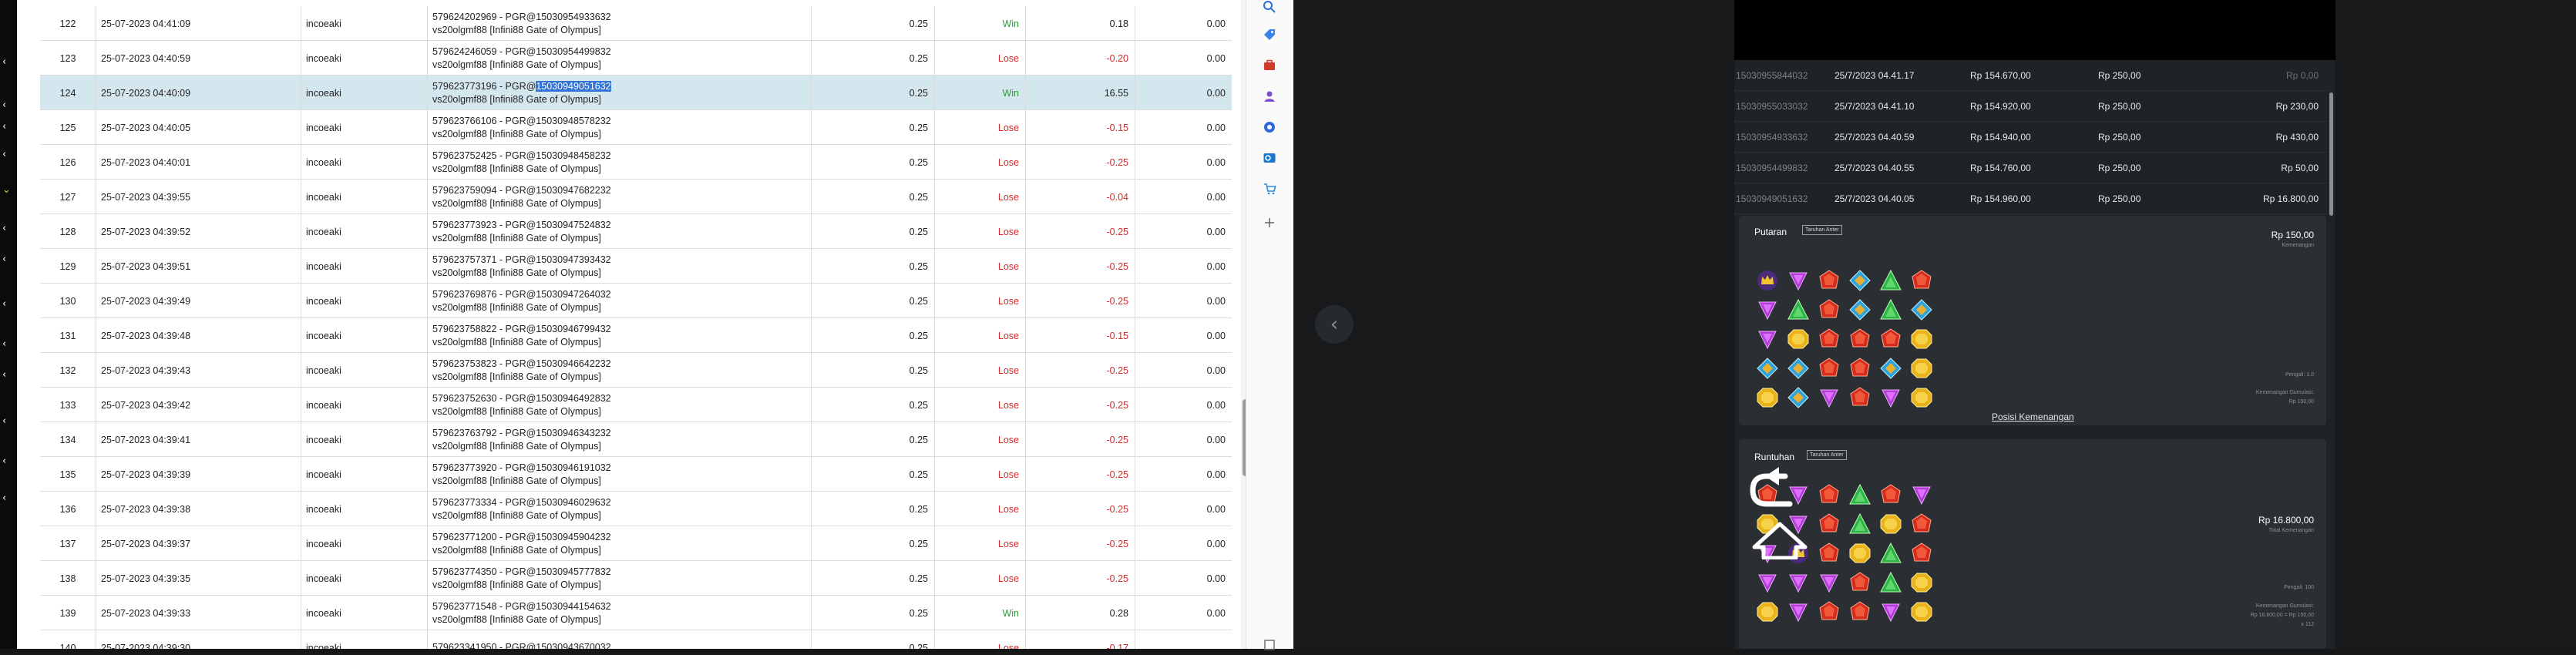  I want to click on blue-gem-icon, so click(1798, 368).